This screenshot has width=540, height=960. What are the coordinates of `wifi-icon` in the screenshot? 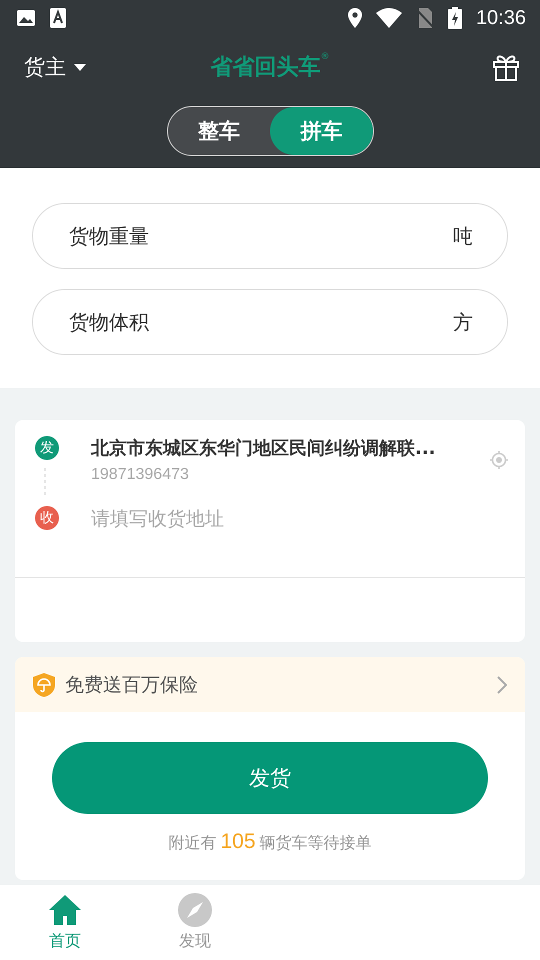 It's located at (389, 18).